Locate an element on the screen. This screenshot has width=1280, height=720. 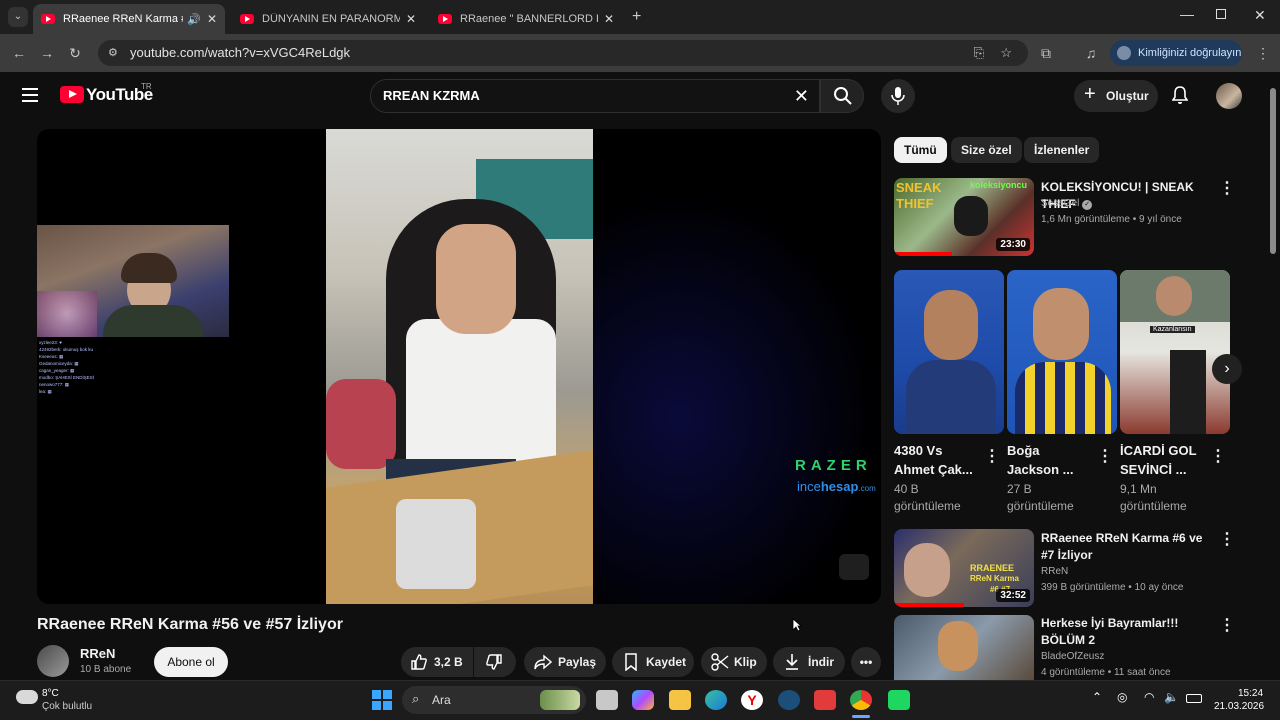
extensions-icon: ⧉ is located at coordinates (1046, 53).